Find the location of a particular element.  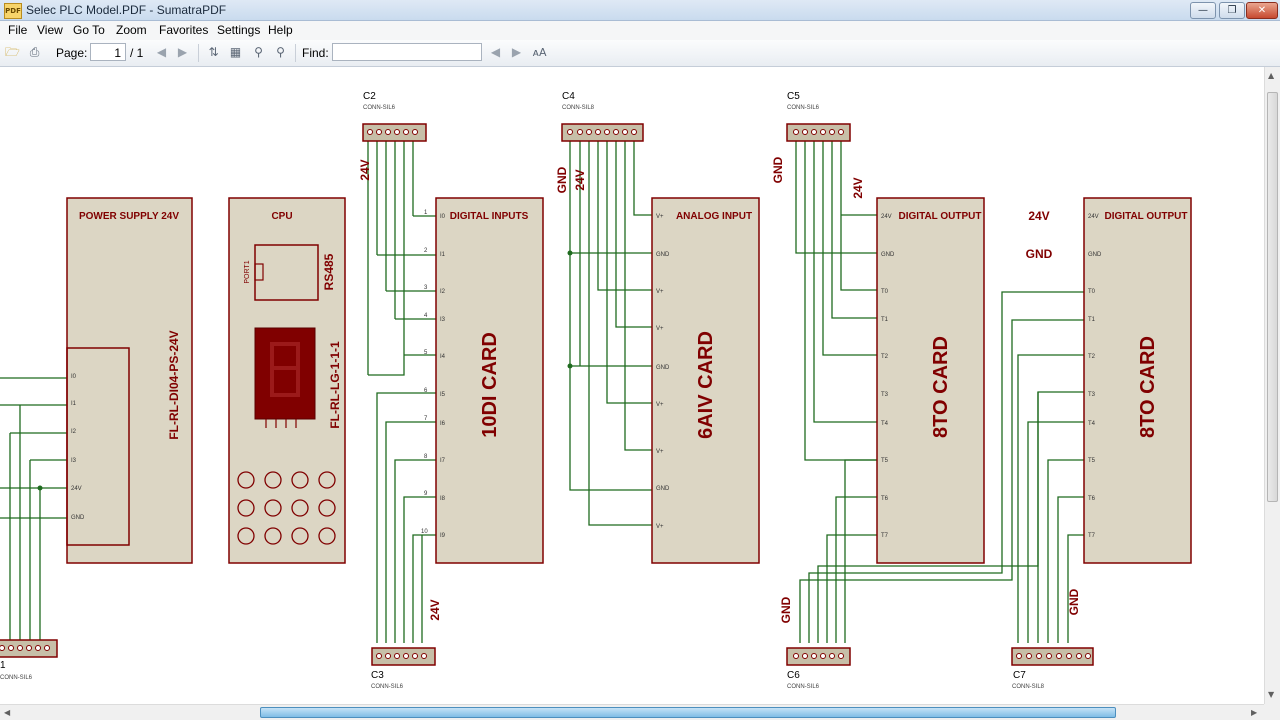

do1-title: DIGITAL OUTPUT is located at coordinates (940, 216).